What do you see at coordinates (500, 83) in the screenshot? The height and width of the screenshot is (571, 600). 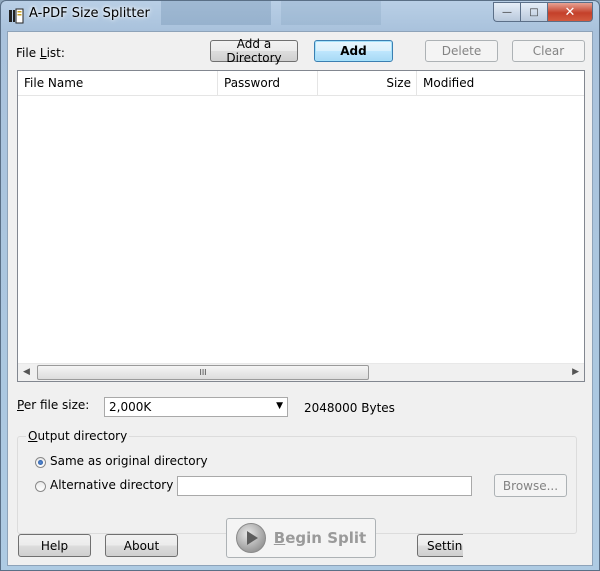 I see `column-header-modified: Modified` at bounding box center [500, 83].